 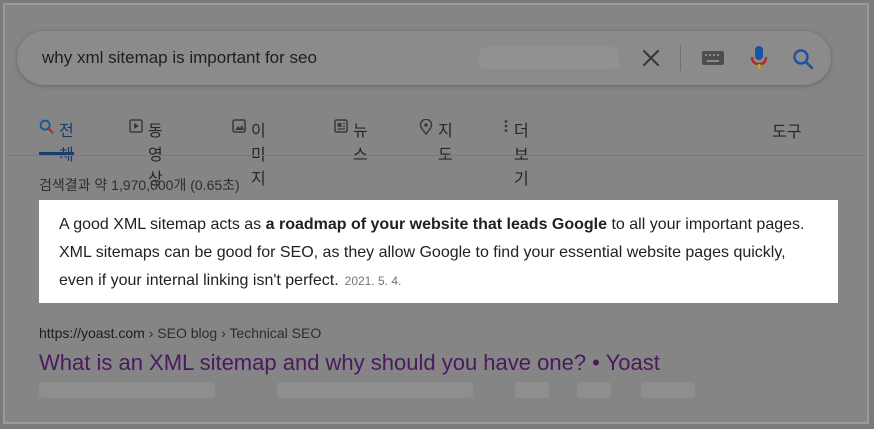 I want to click on video-icon, so click(x=136, y=126).